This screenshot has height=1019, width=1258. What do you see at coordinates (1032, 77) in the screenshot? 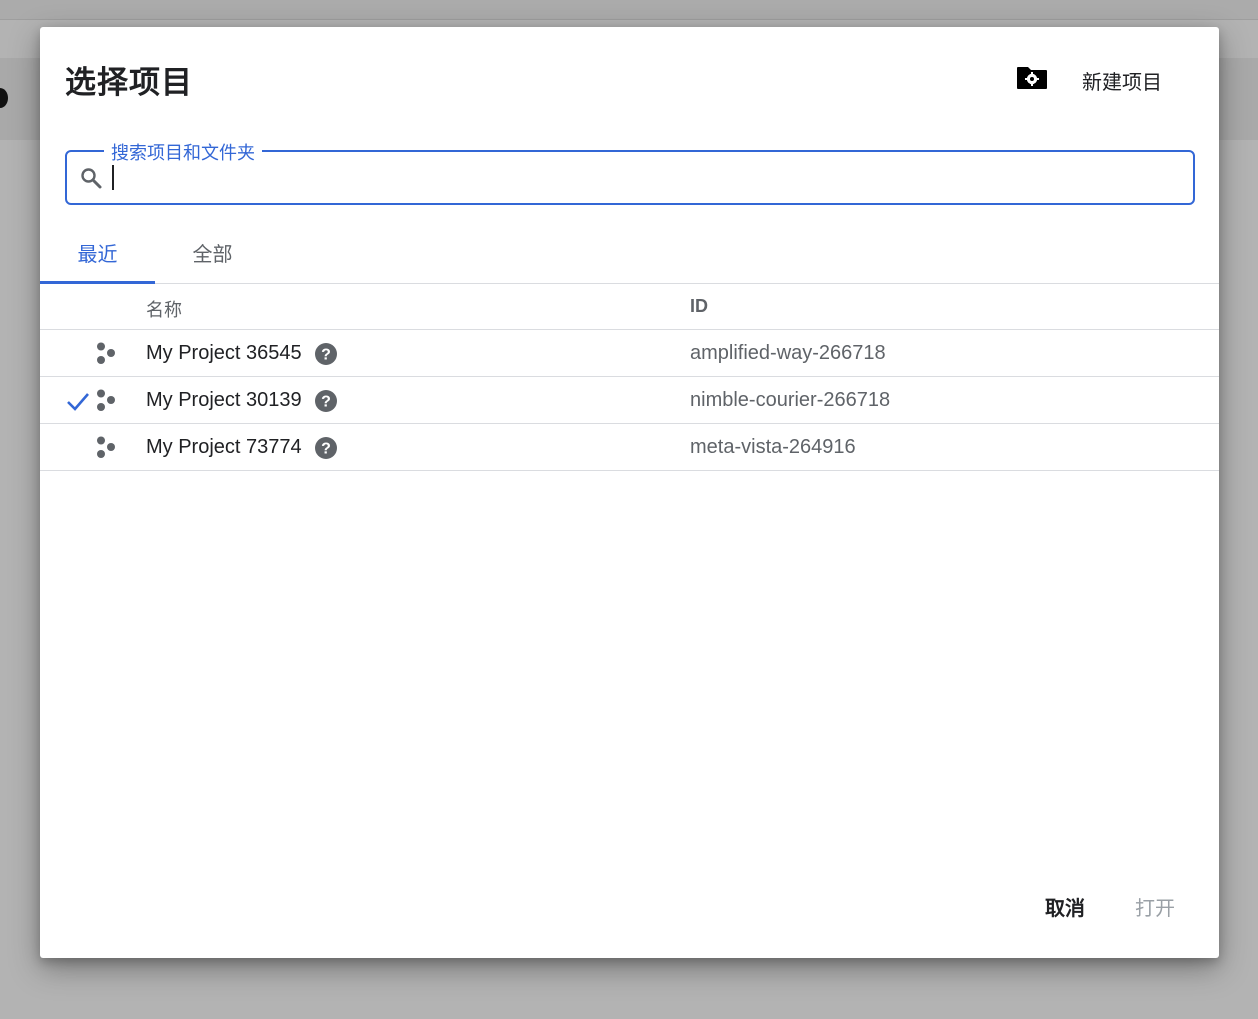
I see `folder-gear-icon` at bounding box center [1032, 77].